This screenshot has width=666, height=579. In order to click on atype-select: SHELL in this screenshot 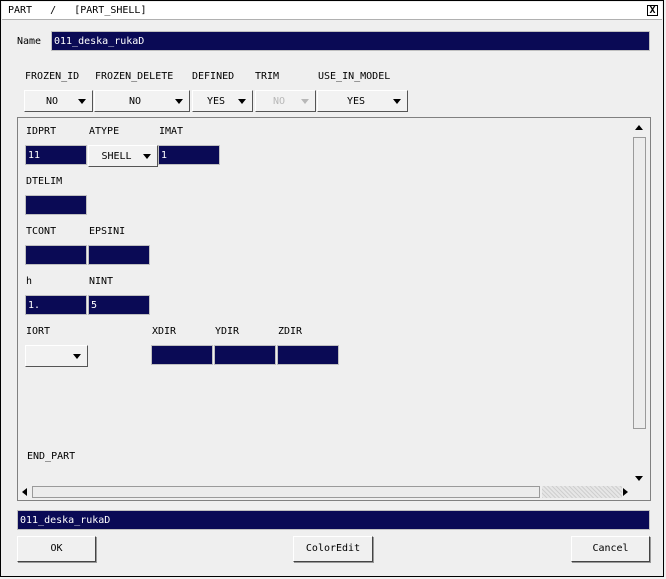, I will do `click(123, 156)`.